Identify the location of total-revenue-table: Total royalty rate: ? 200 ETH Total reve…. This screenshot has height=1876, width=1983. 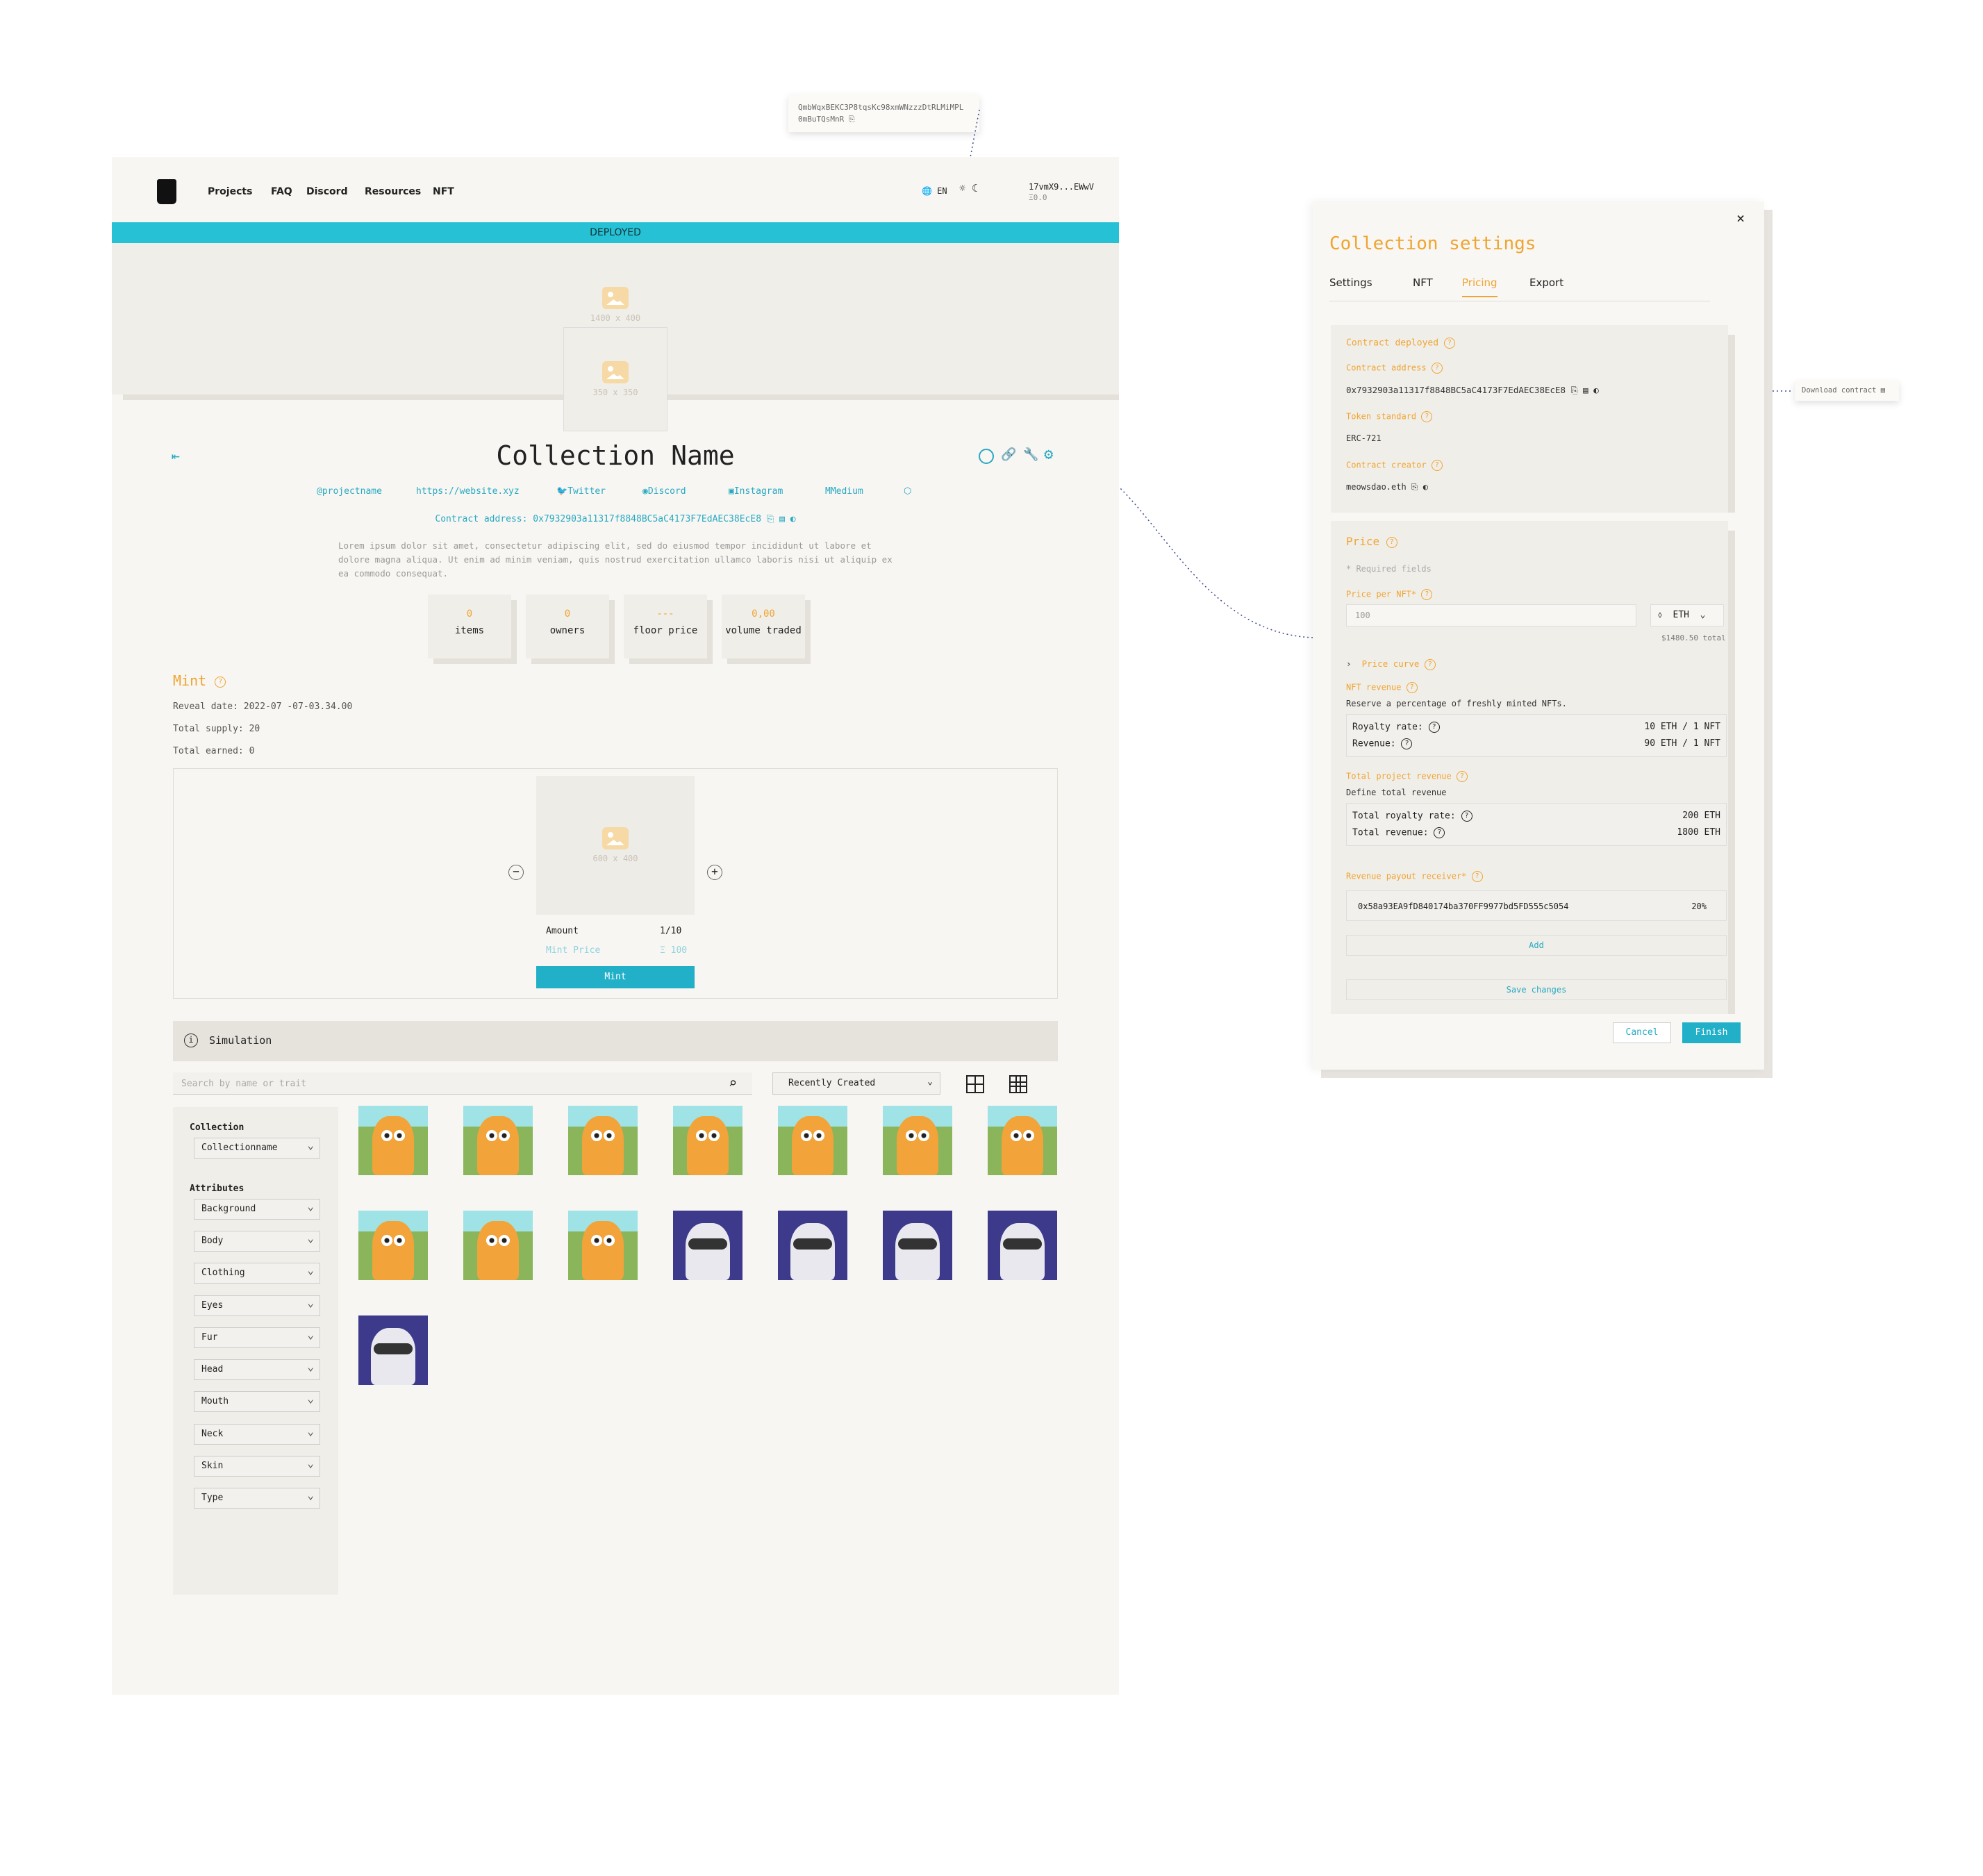
(1536, 824).